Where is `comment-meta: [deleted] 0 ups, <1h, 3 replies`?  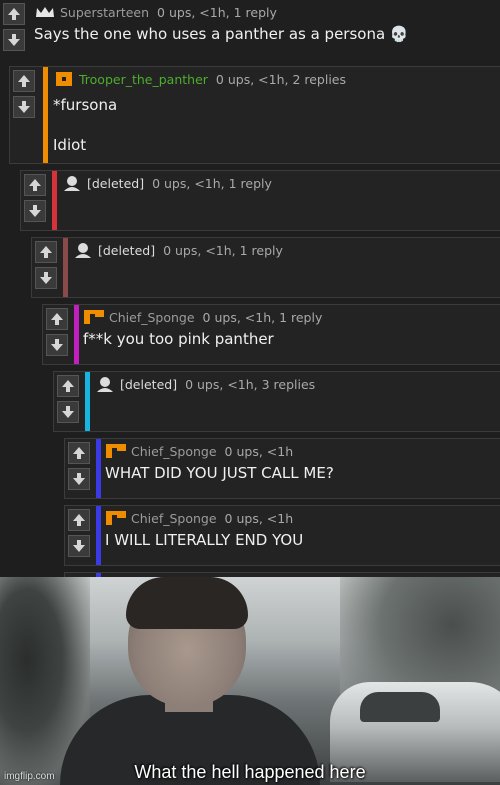
comment-meta: [deleted] 0 ups, <1h, 3 replies is located at coordinates (294, 384).